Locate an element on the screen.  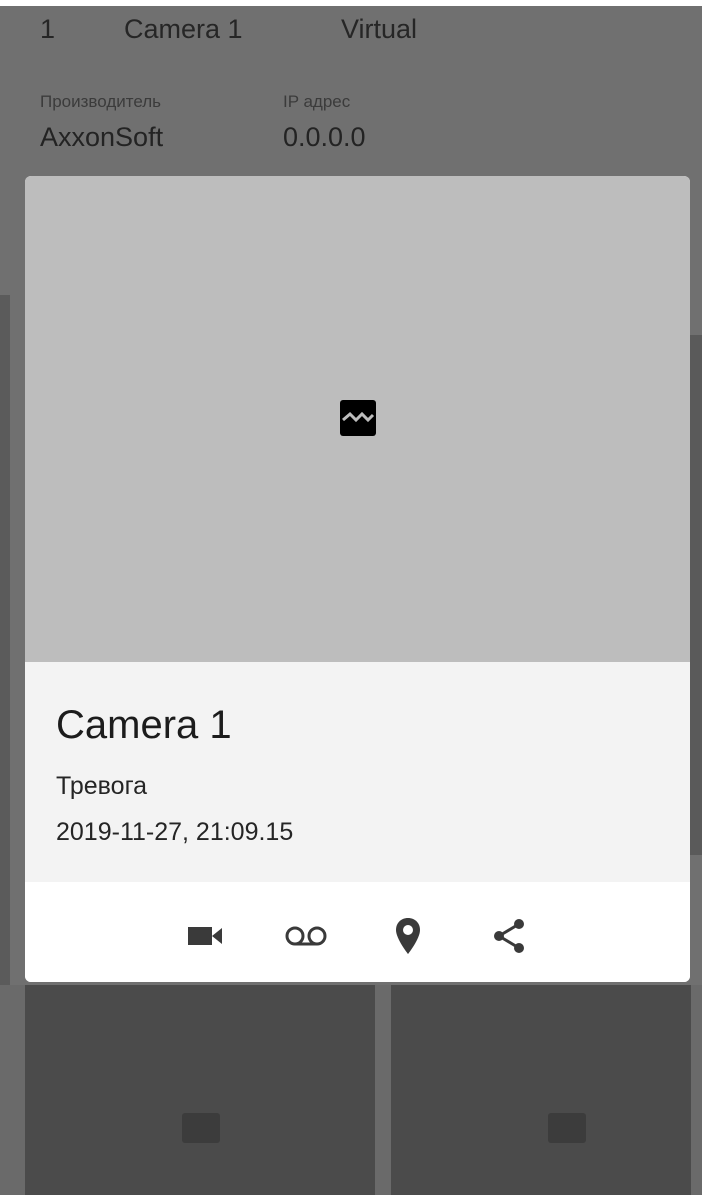
camera-row: 1 Camera 1 Virtual is located at coordinates (356, 39).